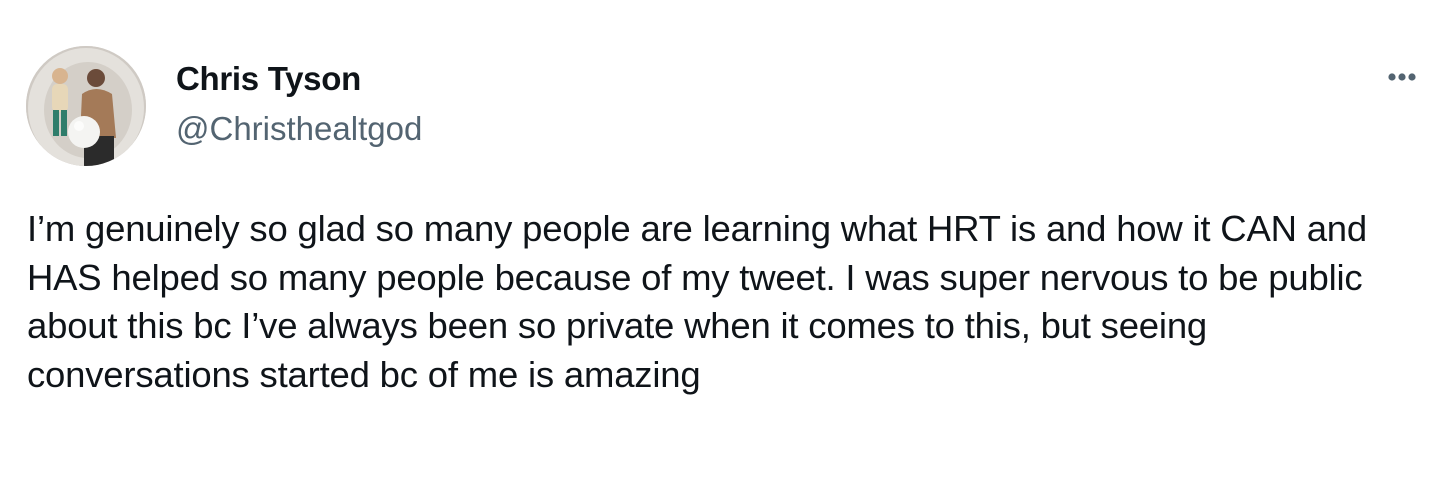 The height and width of the screenshot is (481, 1440). I want to click on avatar-photo, so click(86, 106).